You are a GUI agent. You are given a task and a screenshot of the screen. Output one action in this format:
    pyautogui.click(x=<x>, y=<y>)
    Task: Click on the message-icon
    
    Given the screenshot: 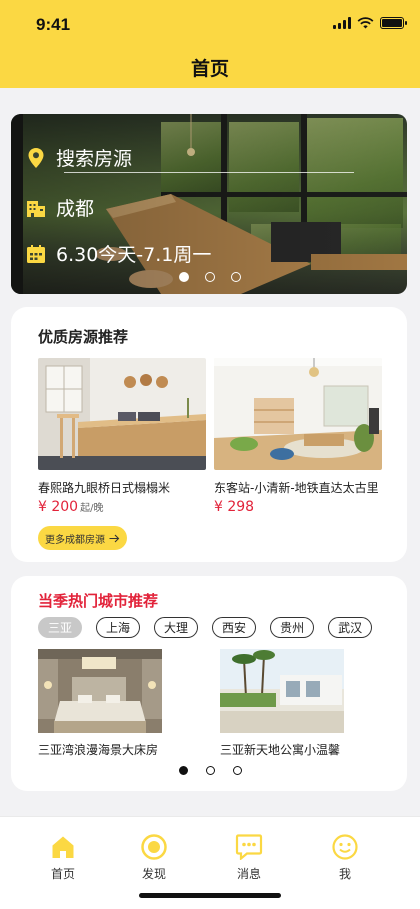 What is the action you would take?
    pyautogui.click(x=249, y=847)
    